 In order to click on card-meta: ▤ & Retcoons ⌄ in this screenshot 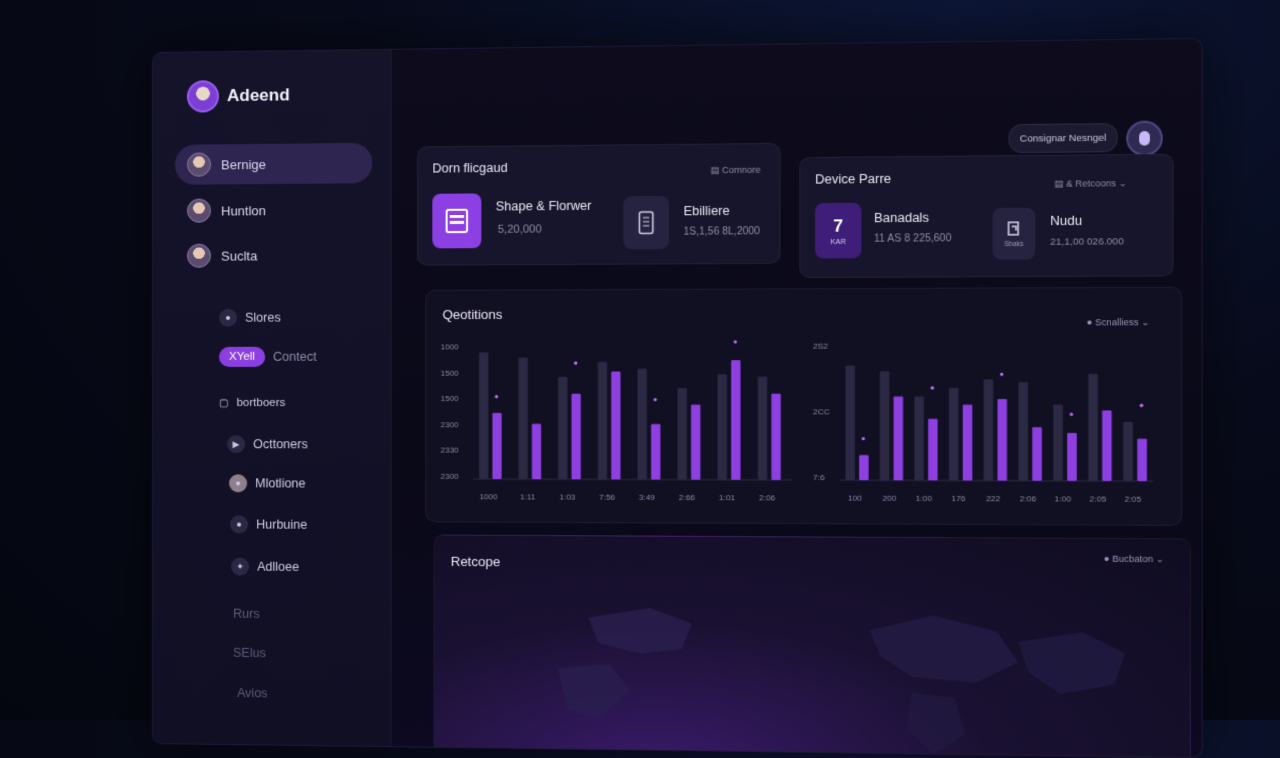, I will do `click(1090, 184)`.